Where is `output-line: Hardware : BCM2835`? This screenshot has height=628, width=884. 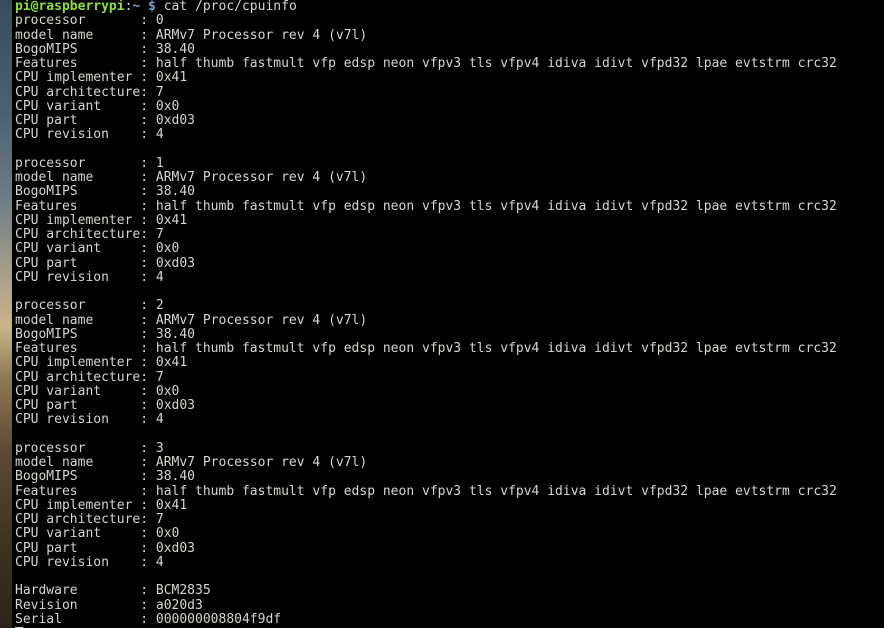 output-line: Hardware : BCM2835 is located at coordinates (113, 591).